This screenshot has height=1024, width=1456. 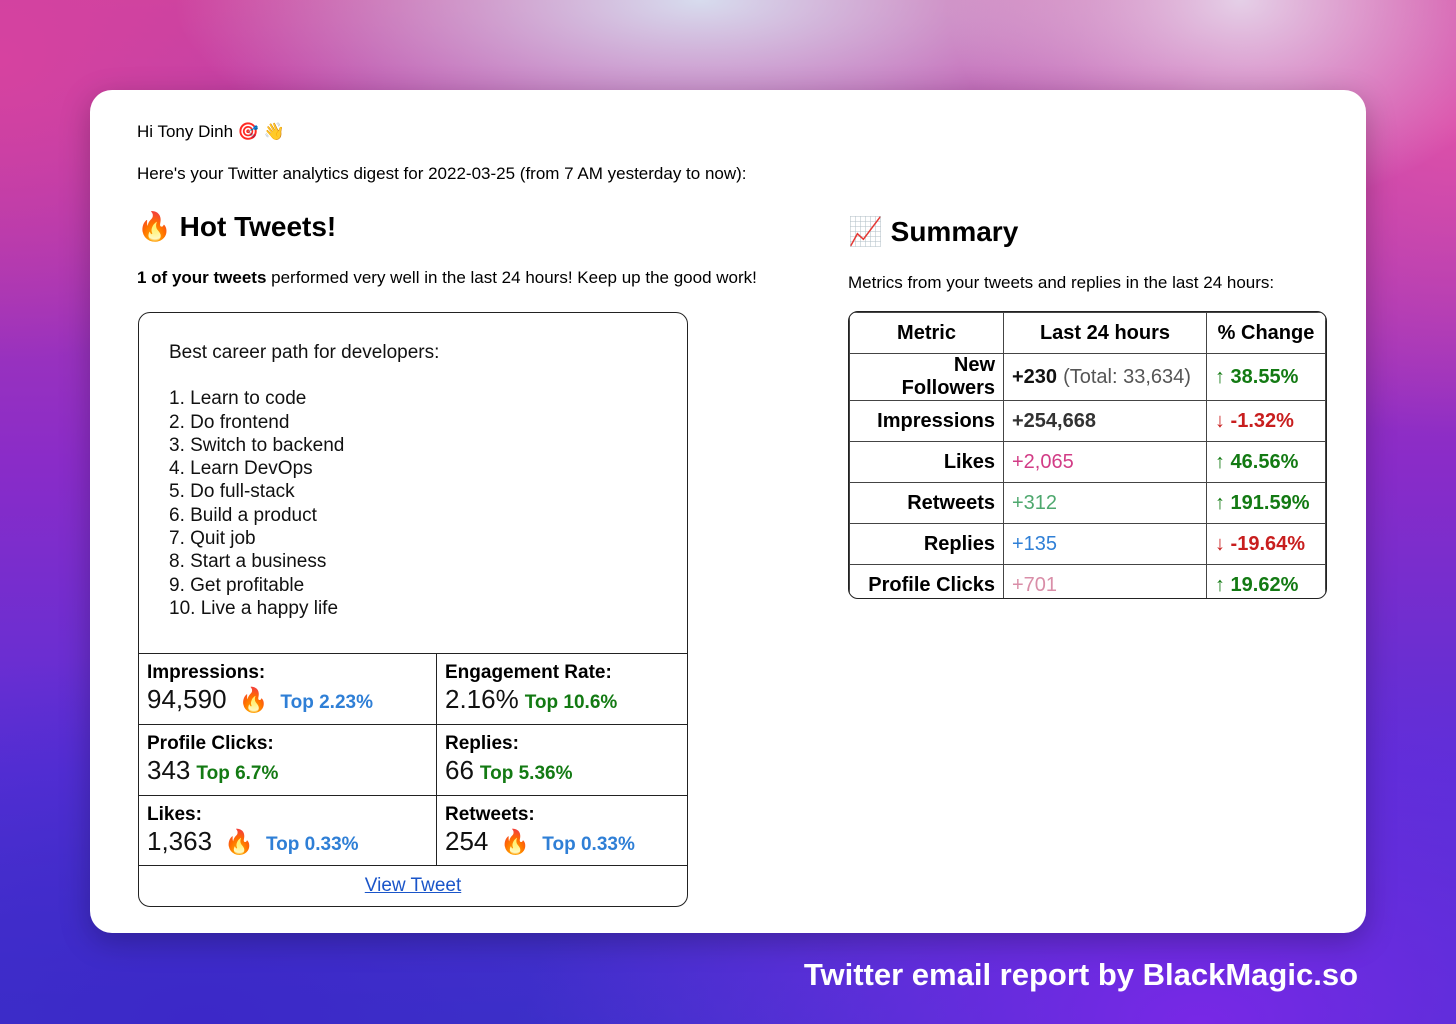 What do you see at coordinates (482, 699) in the screenshot?
I see `stat-value: 2.16%` at bounding box center [482, 699].